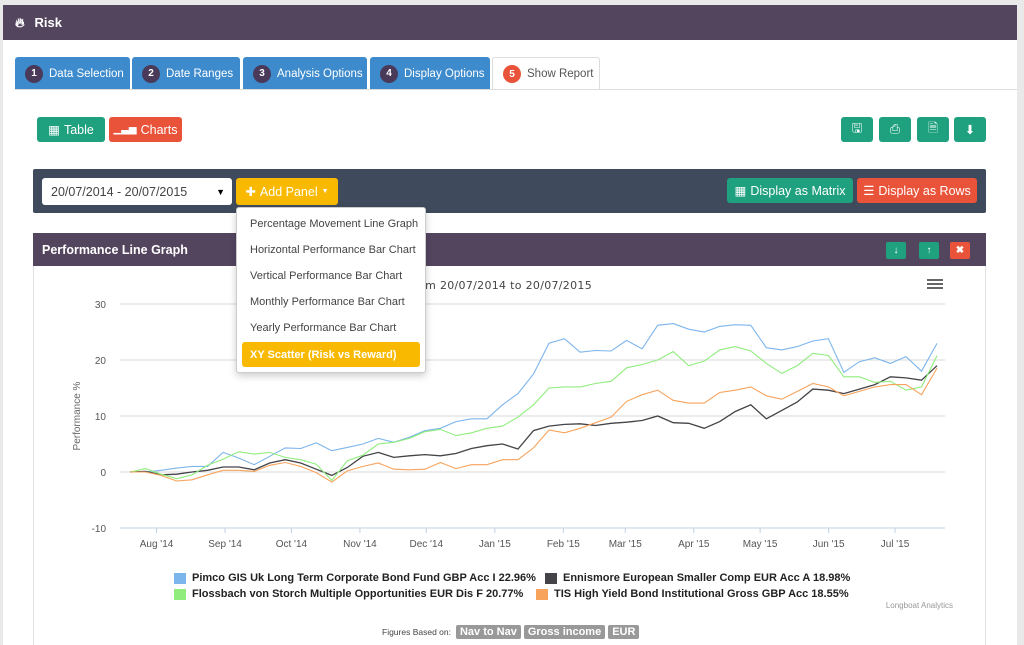  I want to click on button-label: Add Panel, so click(288, 191).